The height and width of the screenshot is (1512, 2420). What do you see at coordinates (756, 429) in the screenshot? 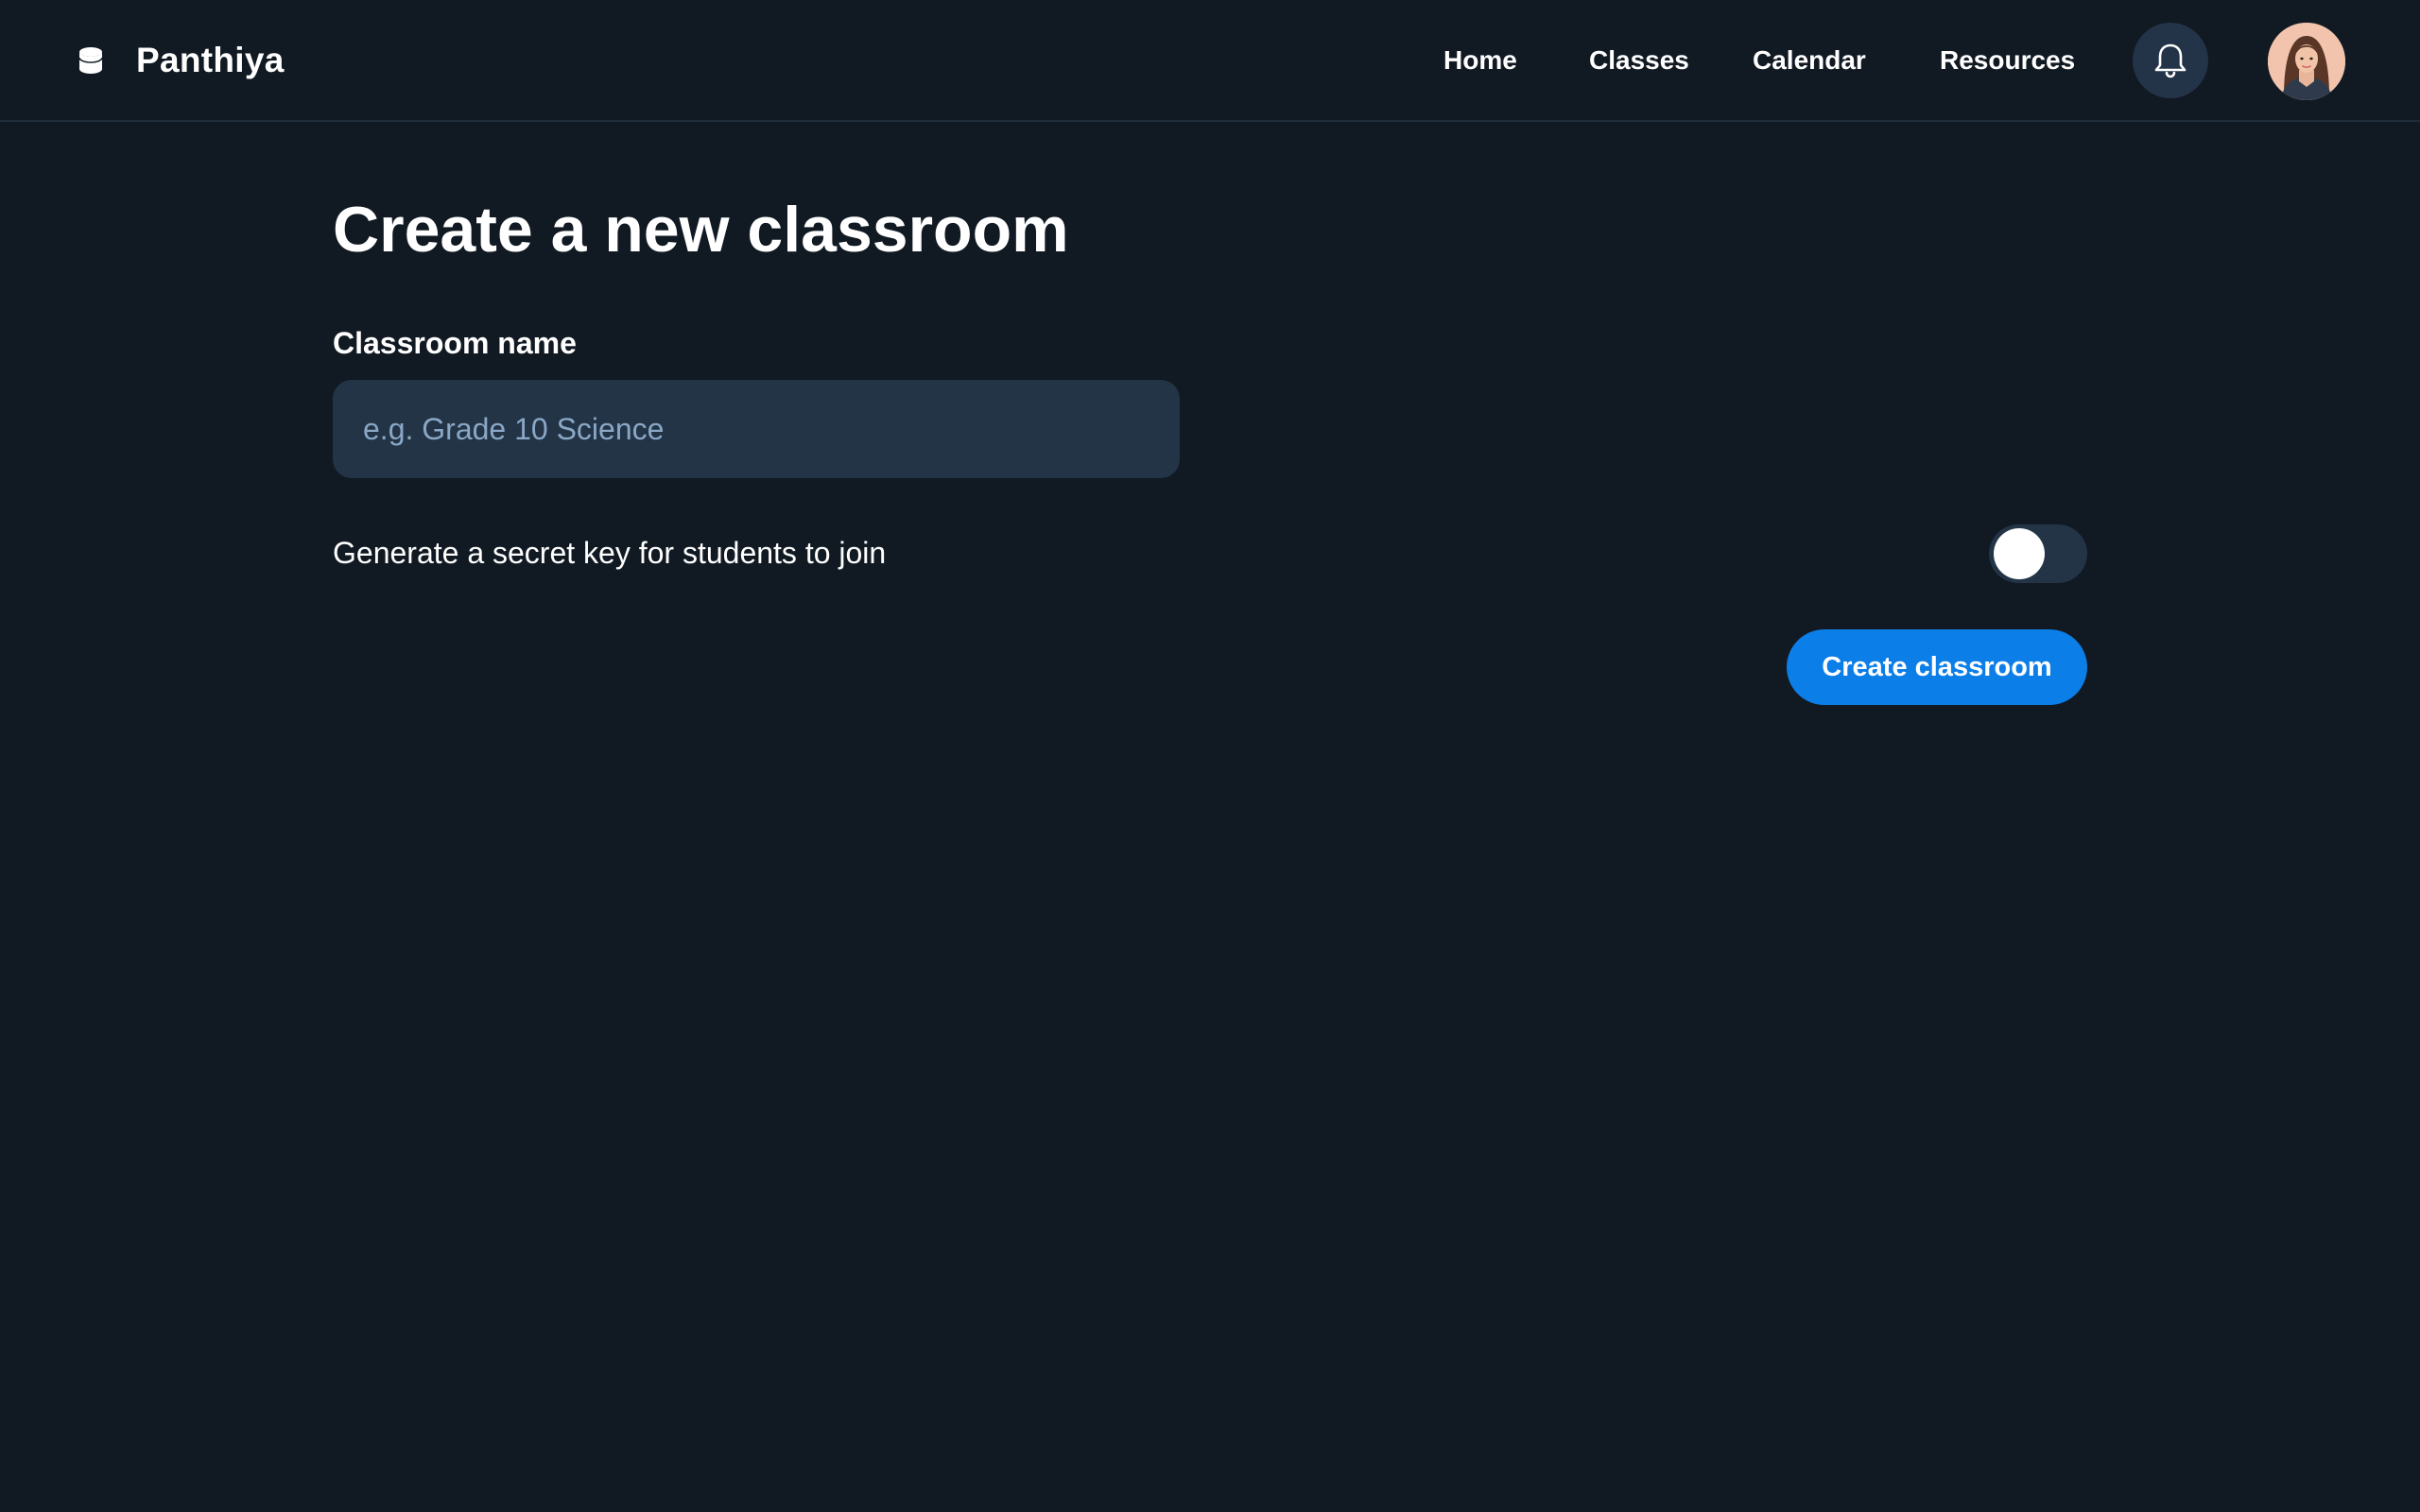
I see `classroom-name-input` at bounding box center [756, 429].